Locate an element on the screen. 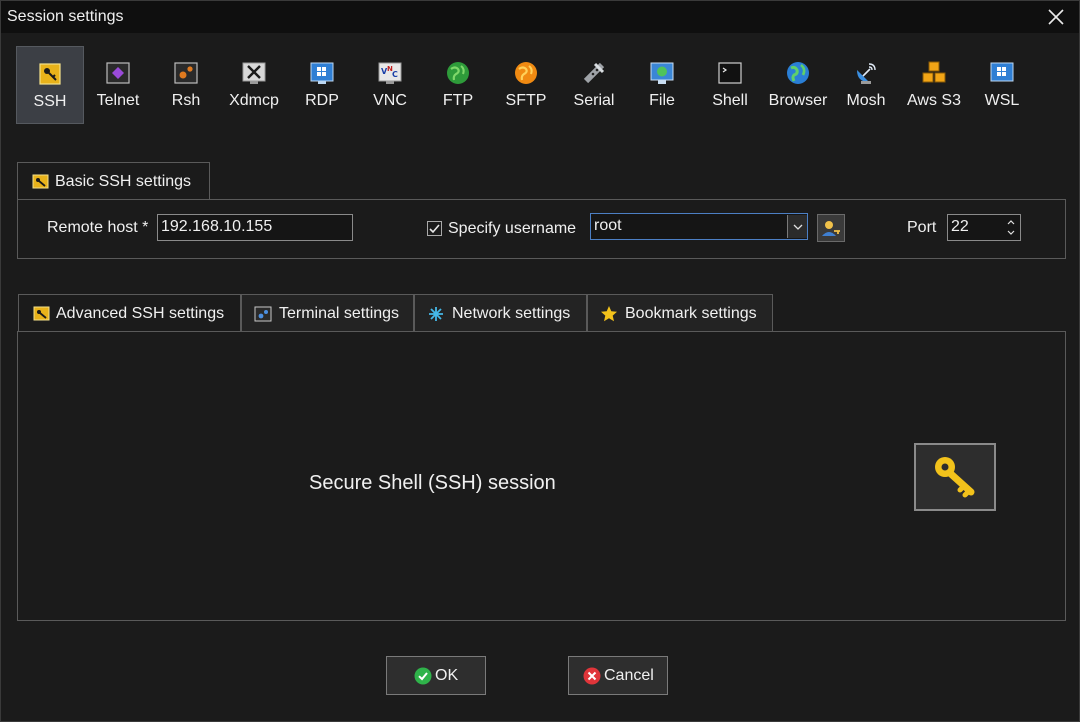 This screenshot has height=722, width=1080. tab-label: Network settings is located at coordinates (511, 313).